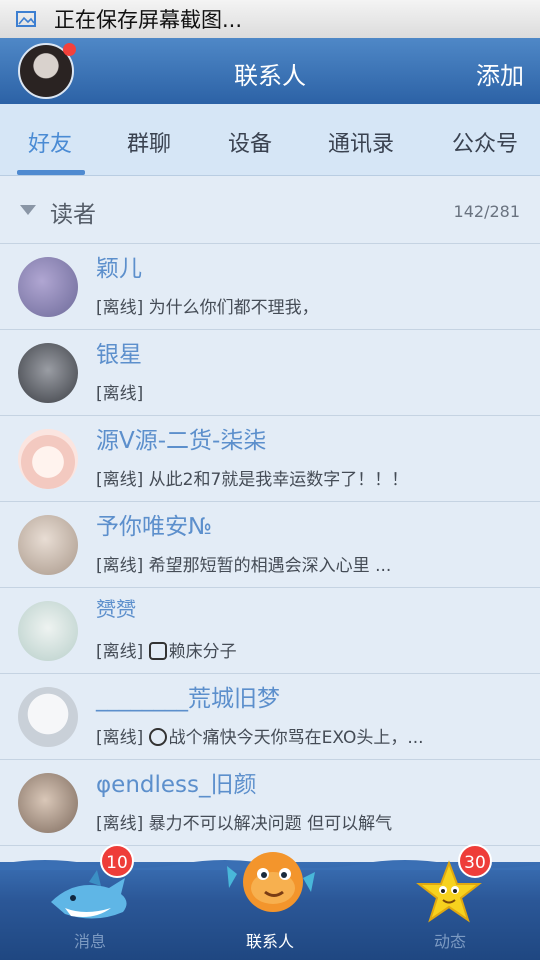  What do you see at coordinates (119, 355) in the screenshot?
I see `contact-name: 银星` at bounding box center [119, 355].